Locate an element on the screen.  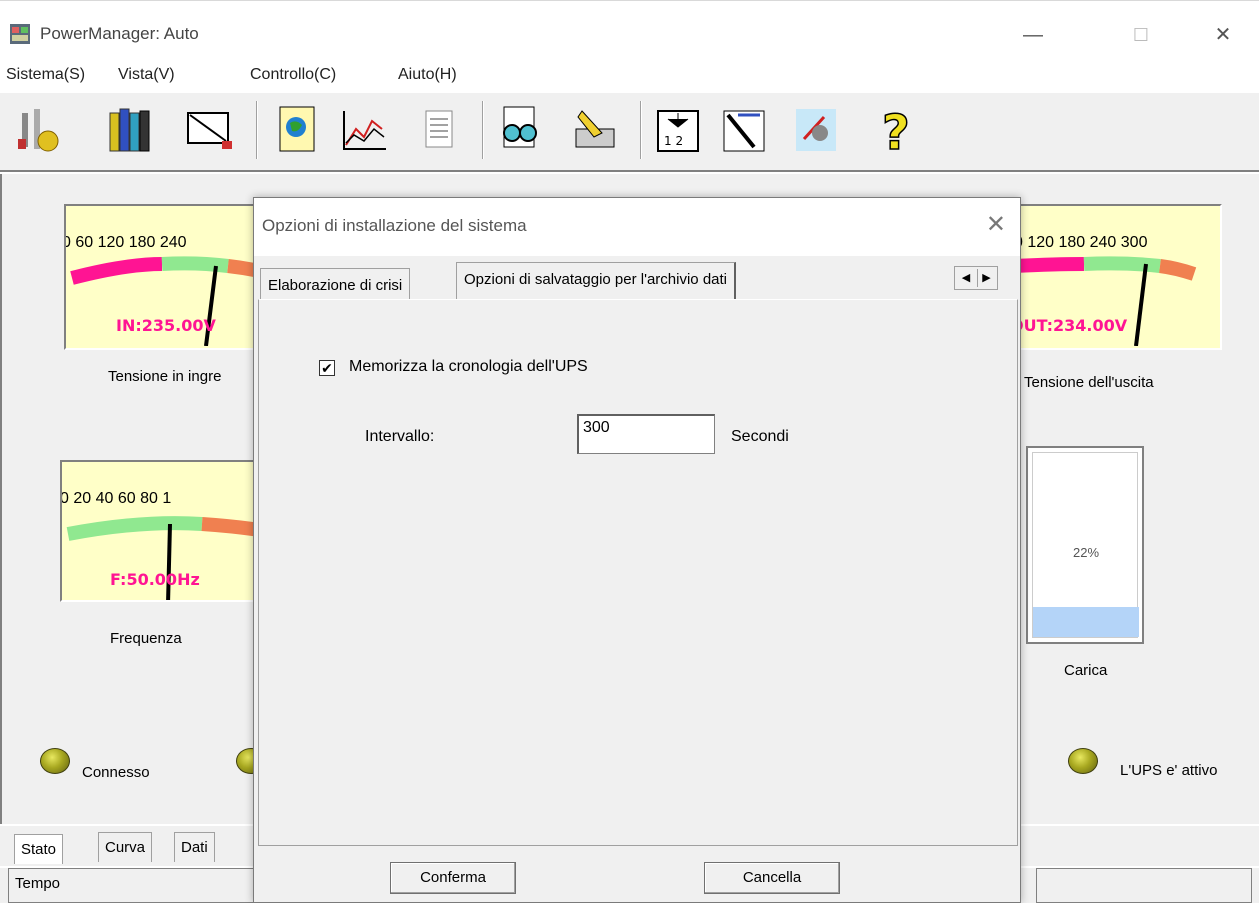
line-chart-icon is located at coordinates (364, 130).